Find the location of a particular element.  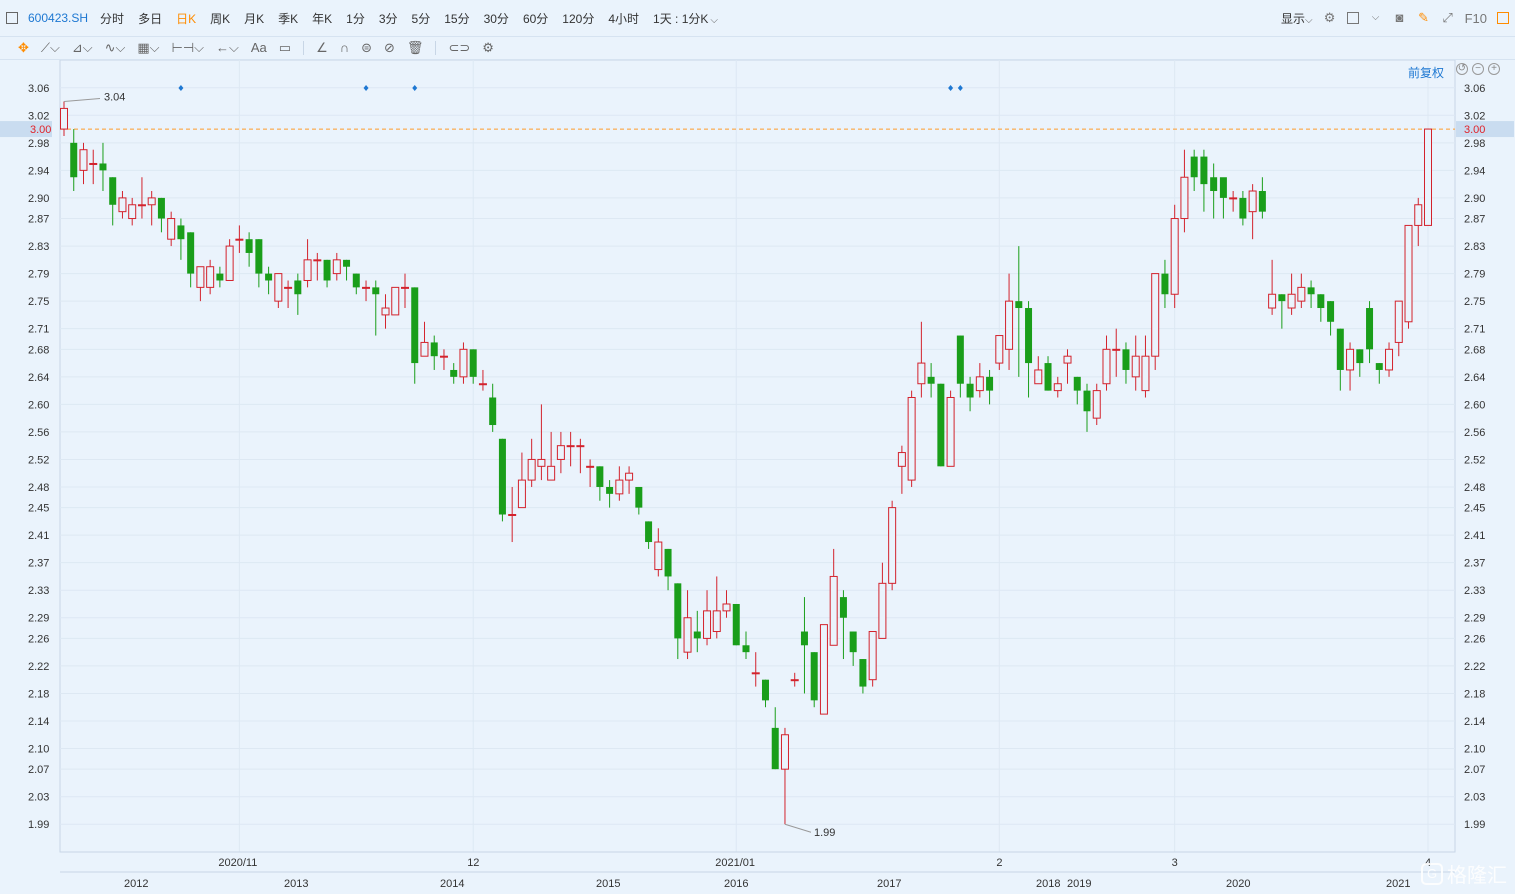

period-tab-1: 多日 is located at coordinates (150, 18).